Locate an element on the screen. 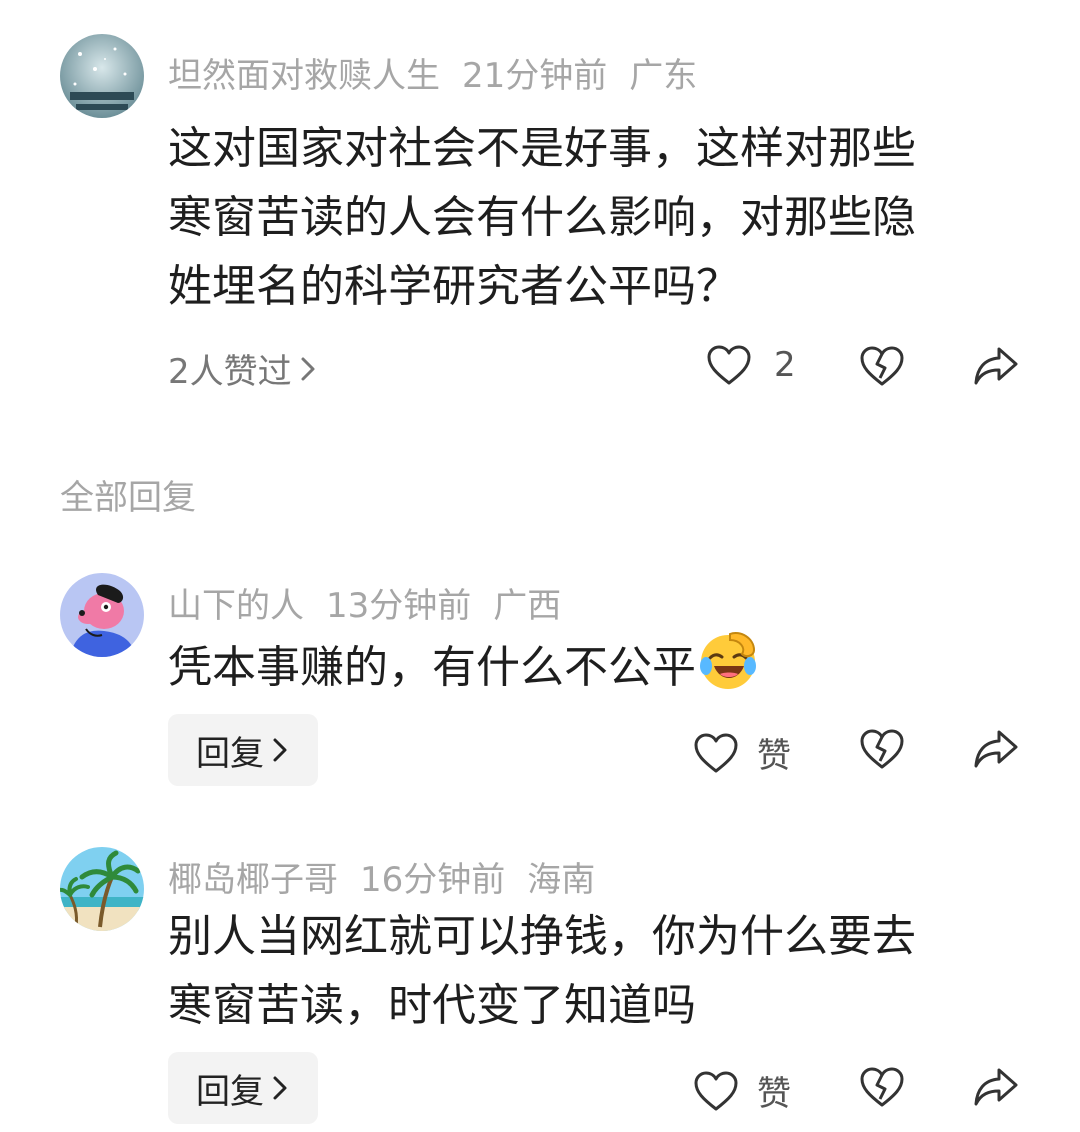  reply-line: 寒窗苦读，时代变了知道吗 is located at coordinates (432, 1005).